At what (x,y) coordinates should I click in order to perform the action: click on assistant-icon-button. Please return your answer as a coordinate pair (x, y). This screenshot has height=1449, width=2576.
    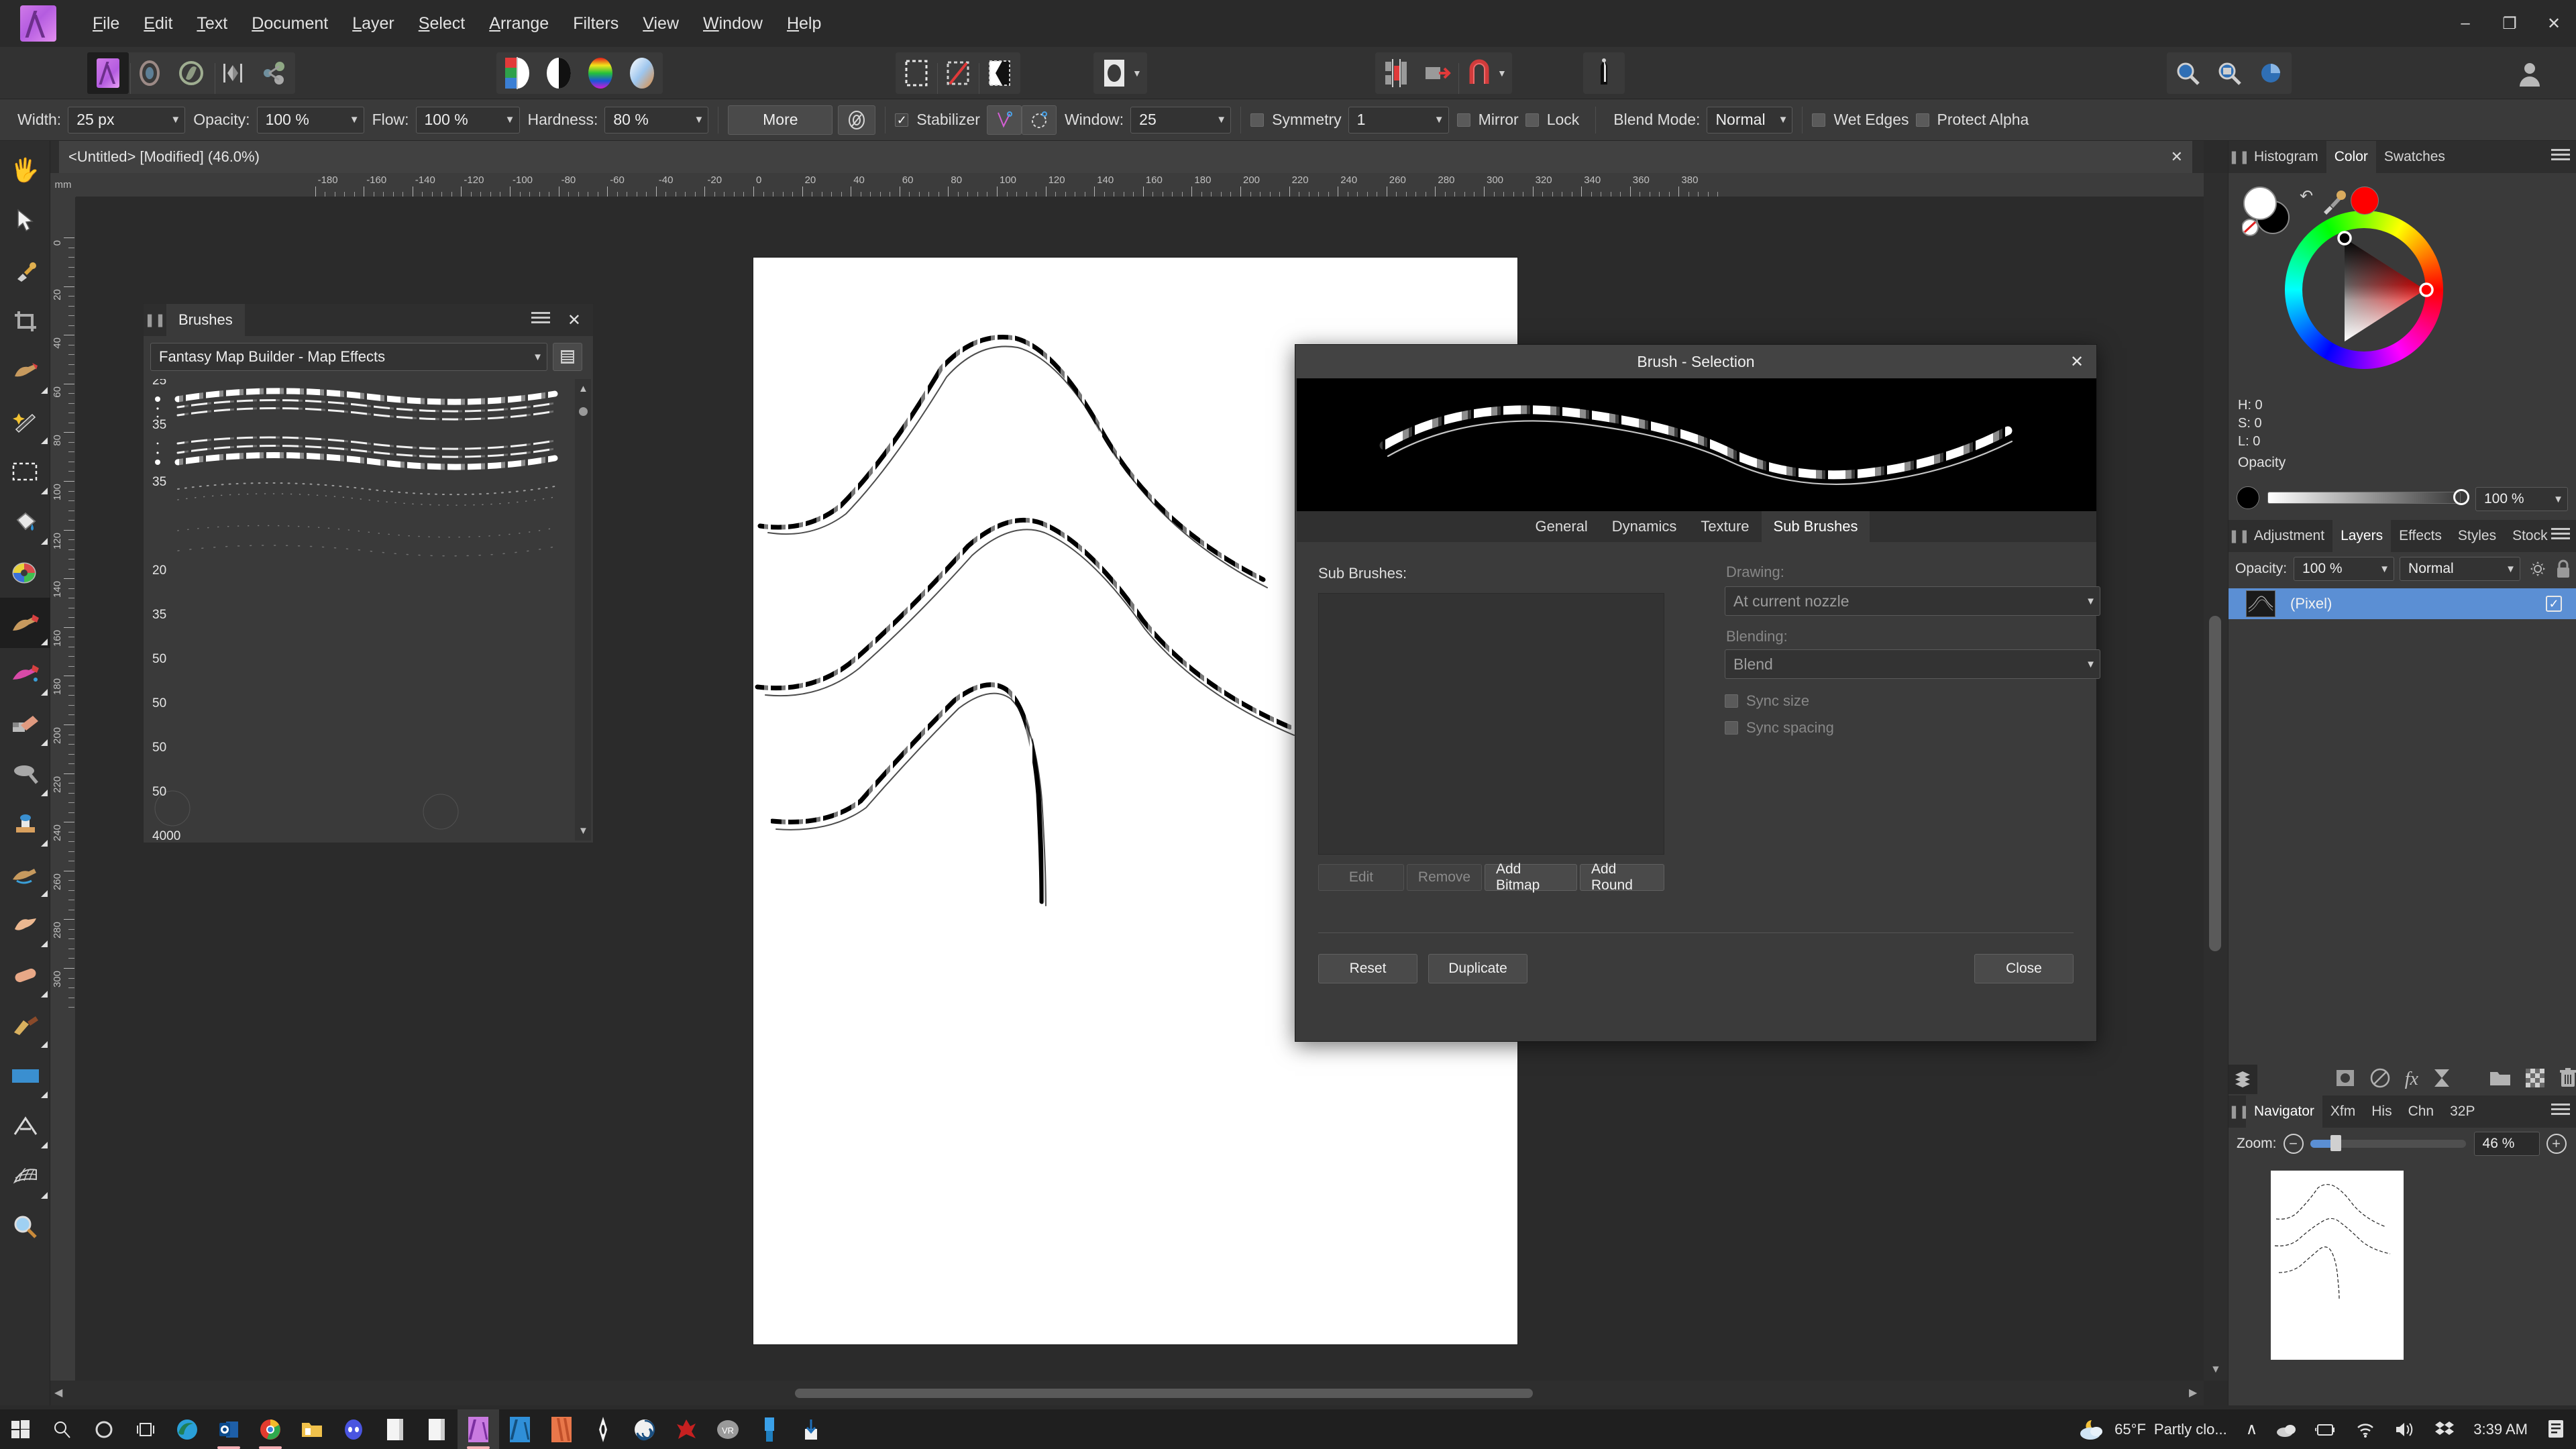
    Looking at the image, I should click on (1604, 73).